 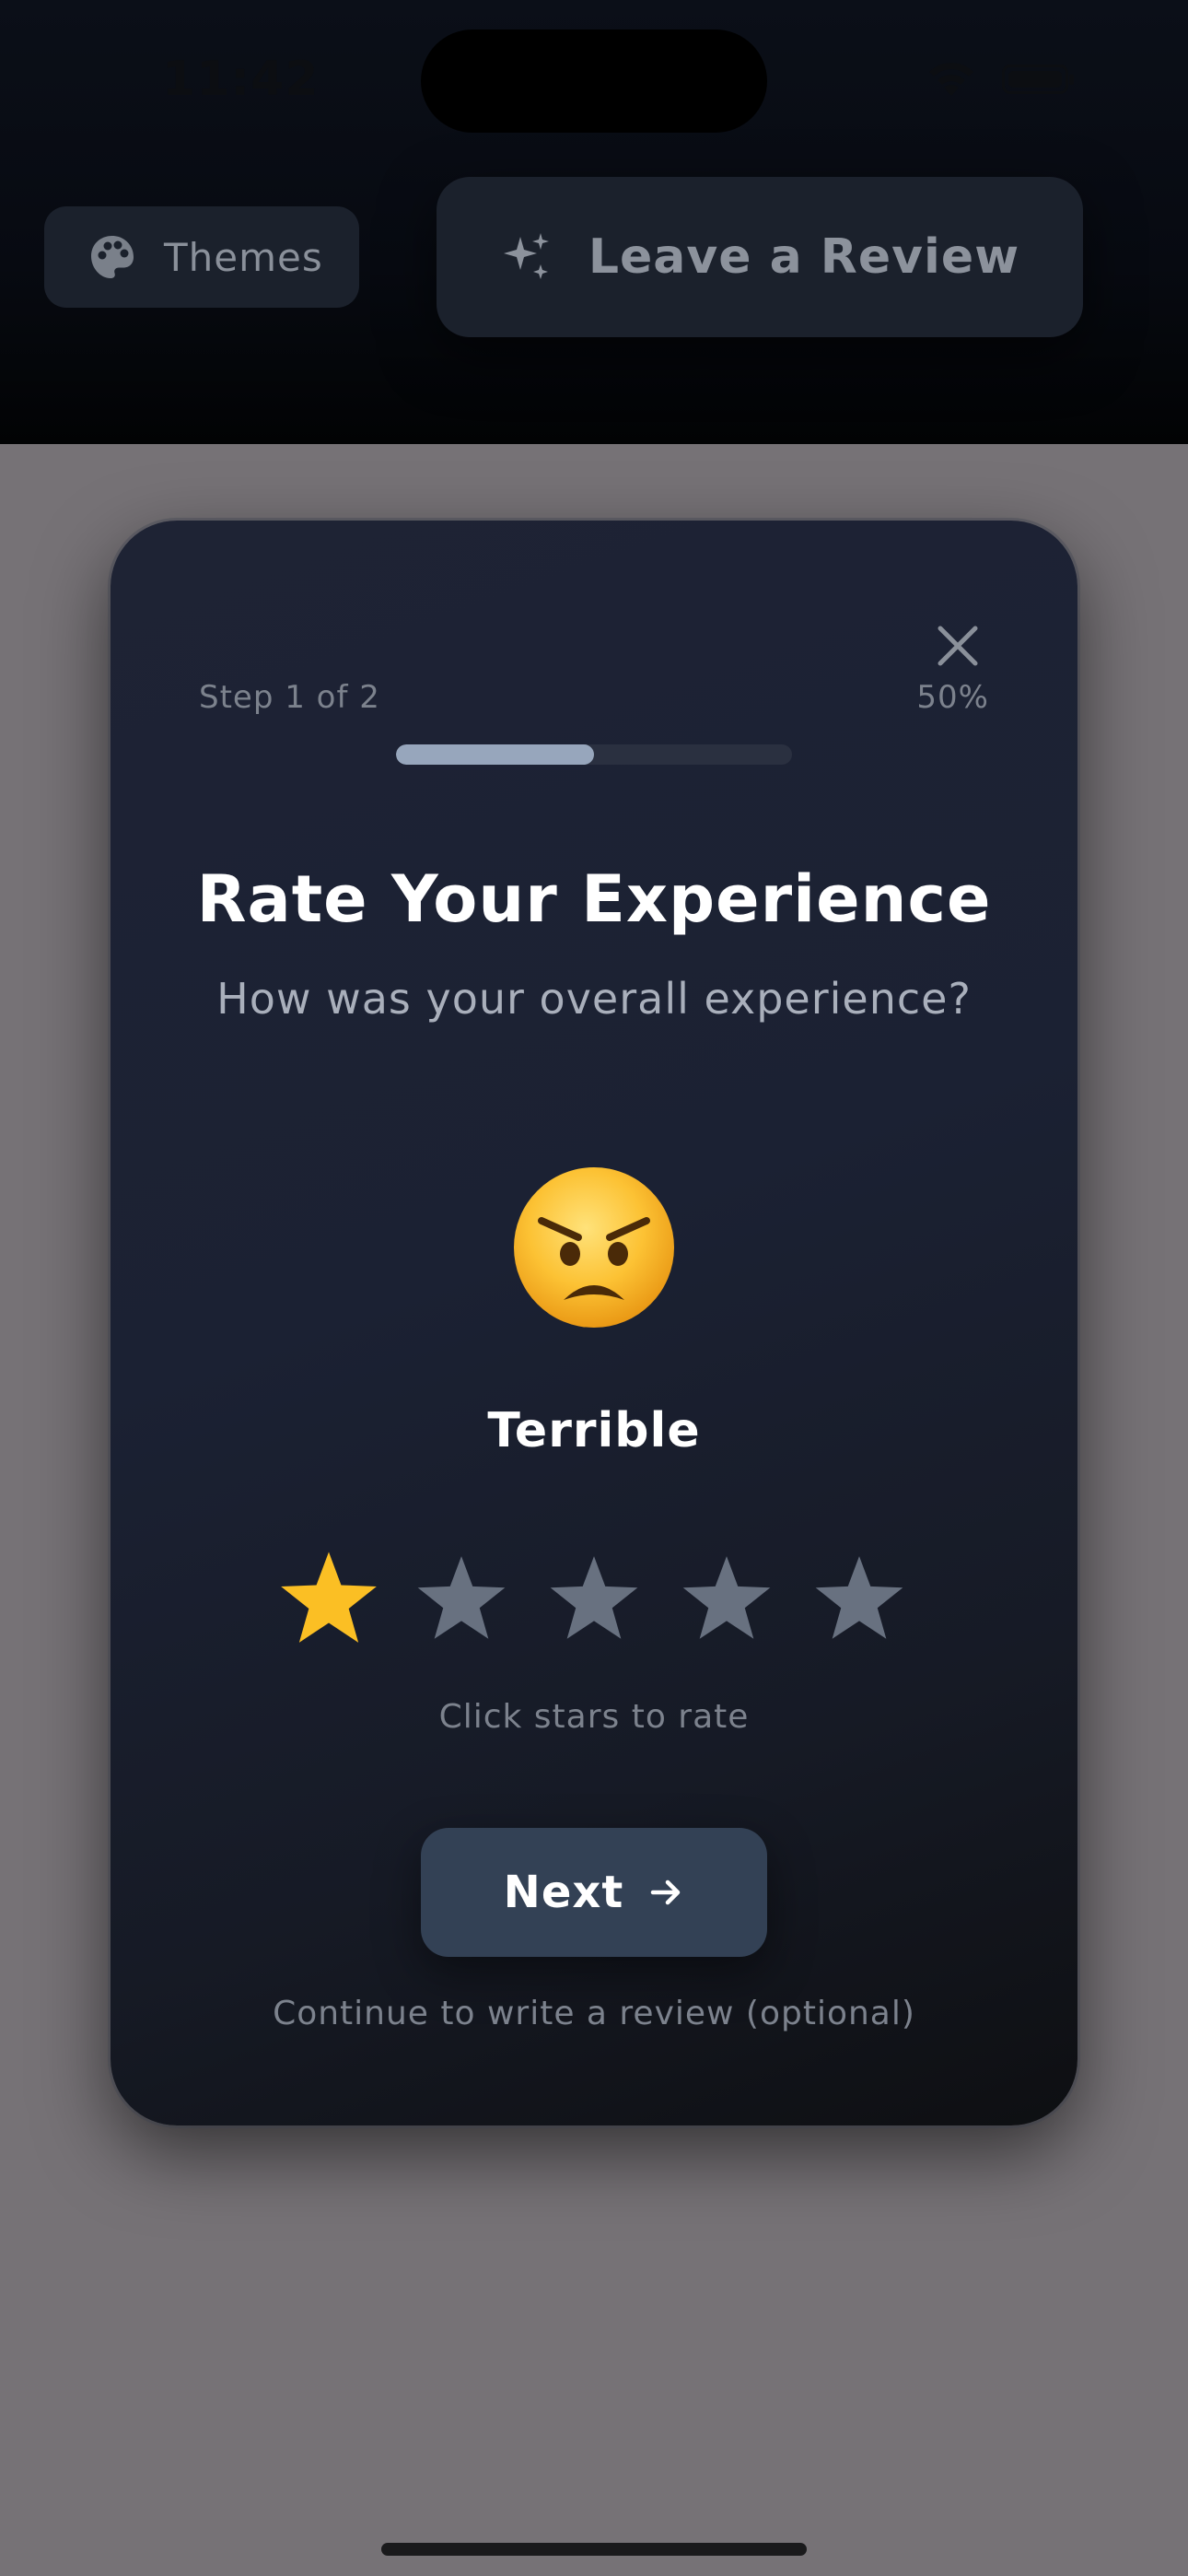 I want to click on wifi-icon, so click(x=951, y=79).